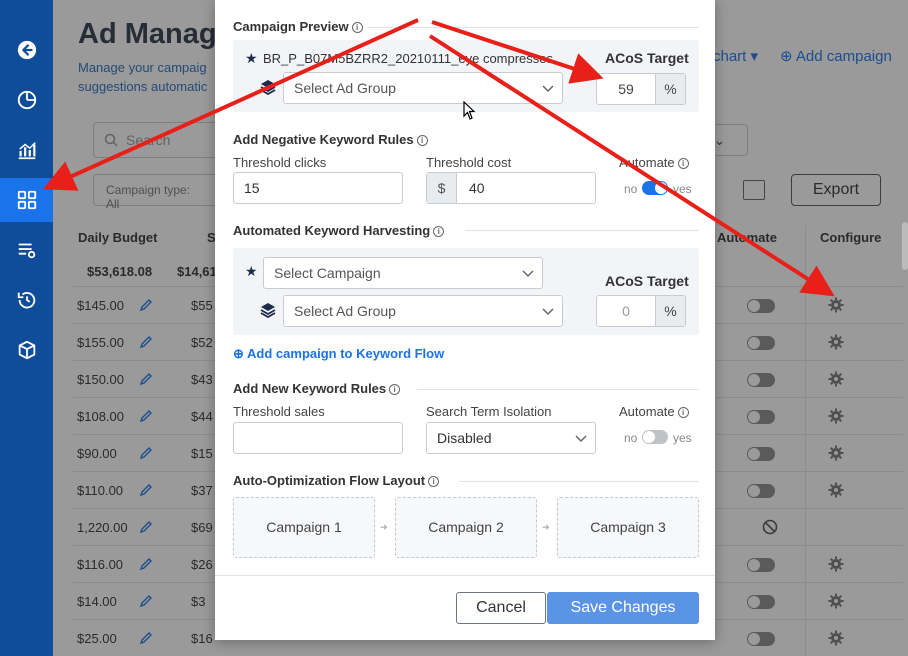  What do you see at coordinates (501, 608) in the screenshot?
I see `cancel-button: Cancel` at bounding box center [501, 608].